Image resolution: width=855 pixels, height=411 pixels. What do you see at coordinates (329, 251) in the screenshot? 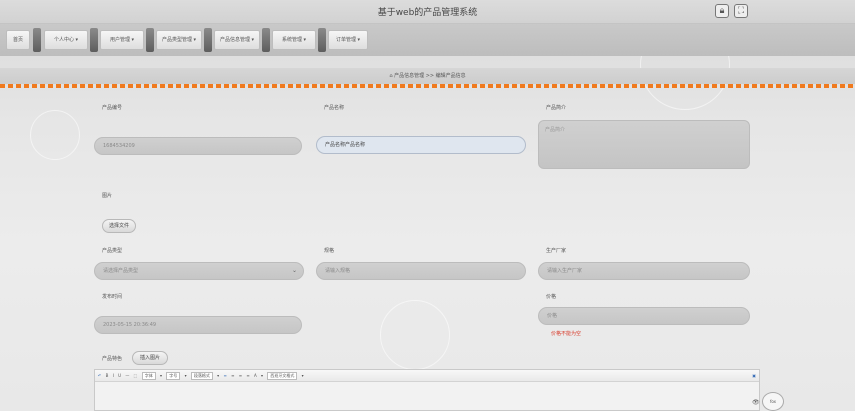
I see `spec-label: 规格` at bounding box center [329, 251].